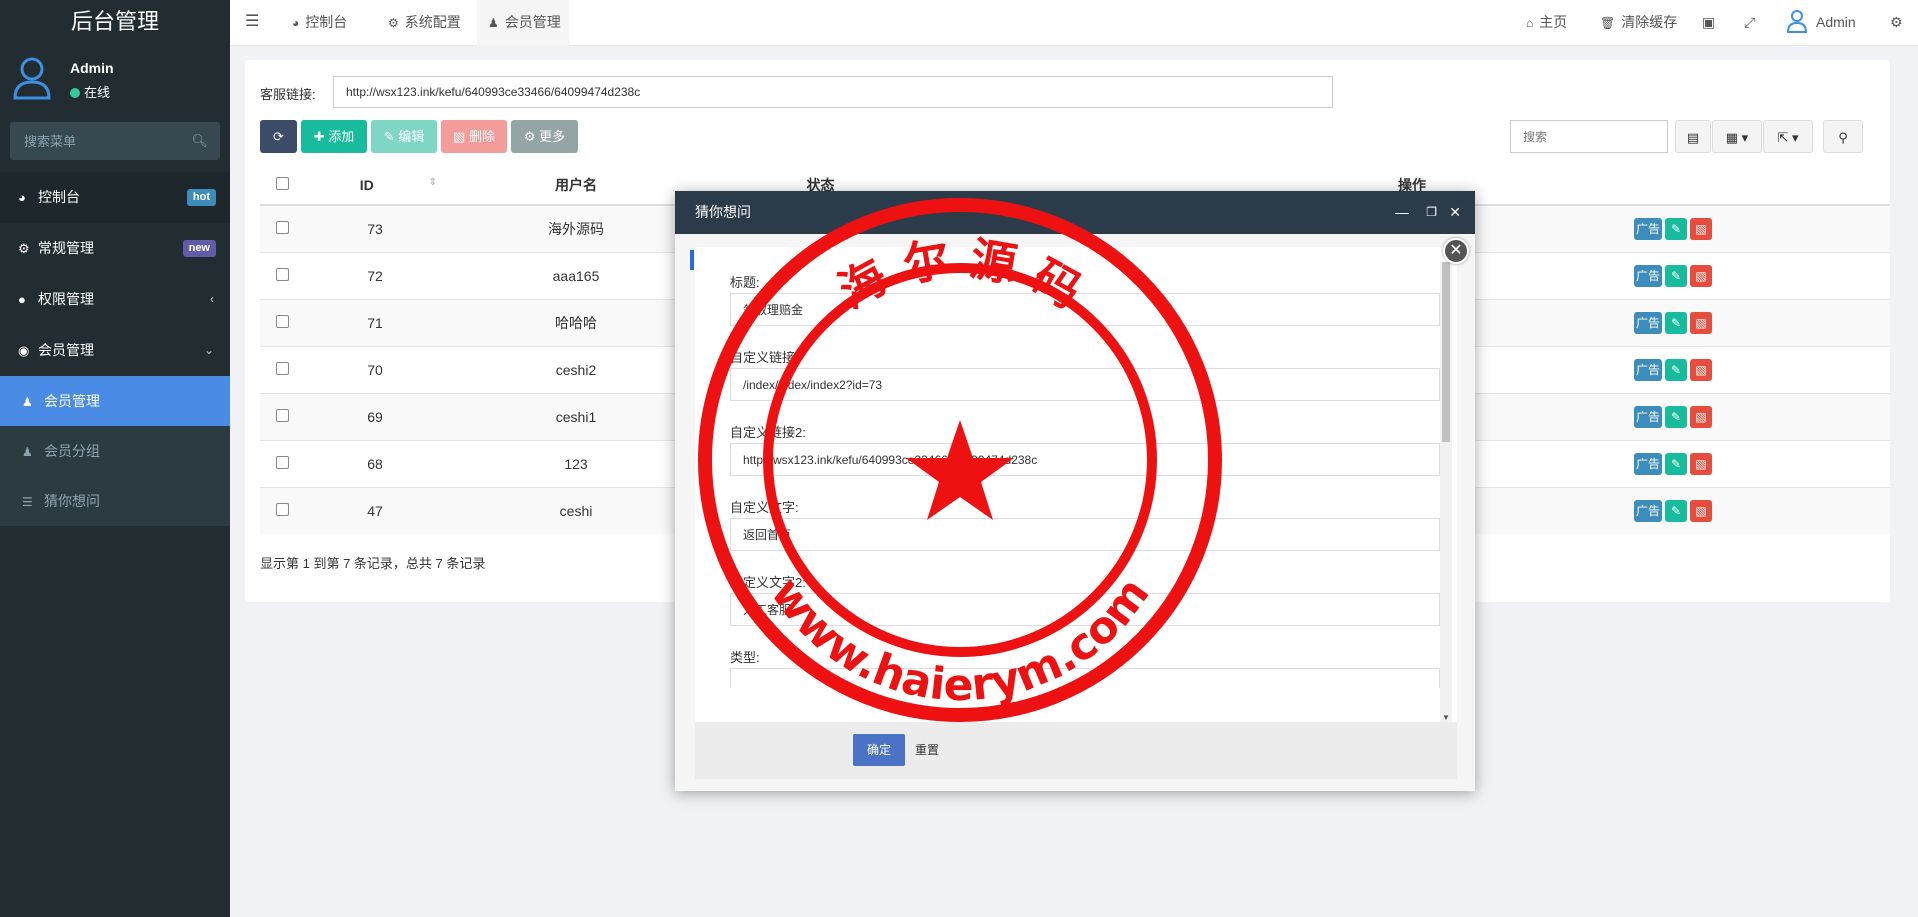 Image resolution: width=1918 pixels, height=917 pixels. Describe the element at coordinates (66, 350) in the screenshot. I see `sidebar-item-label: 会员管理` at that location.